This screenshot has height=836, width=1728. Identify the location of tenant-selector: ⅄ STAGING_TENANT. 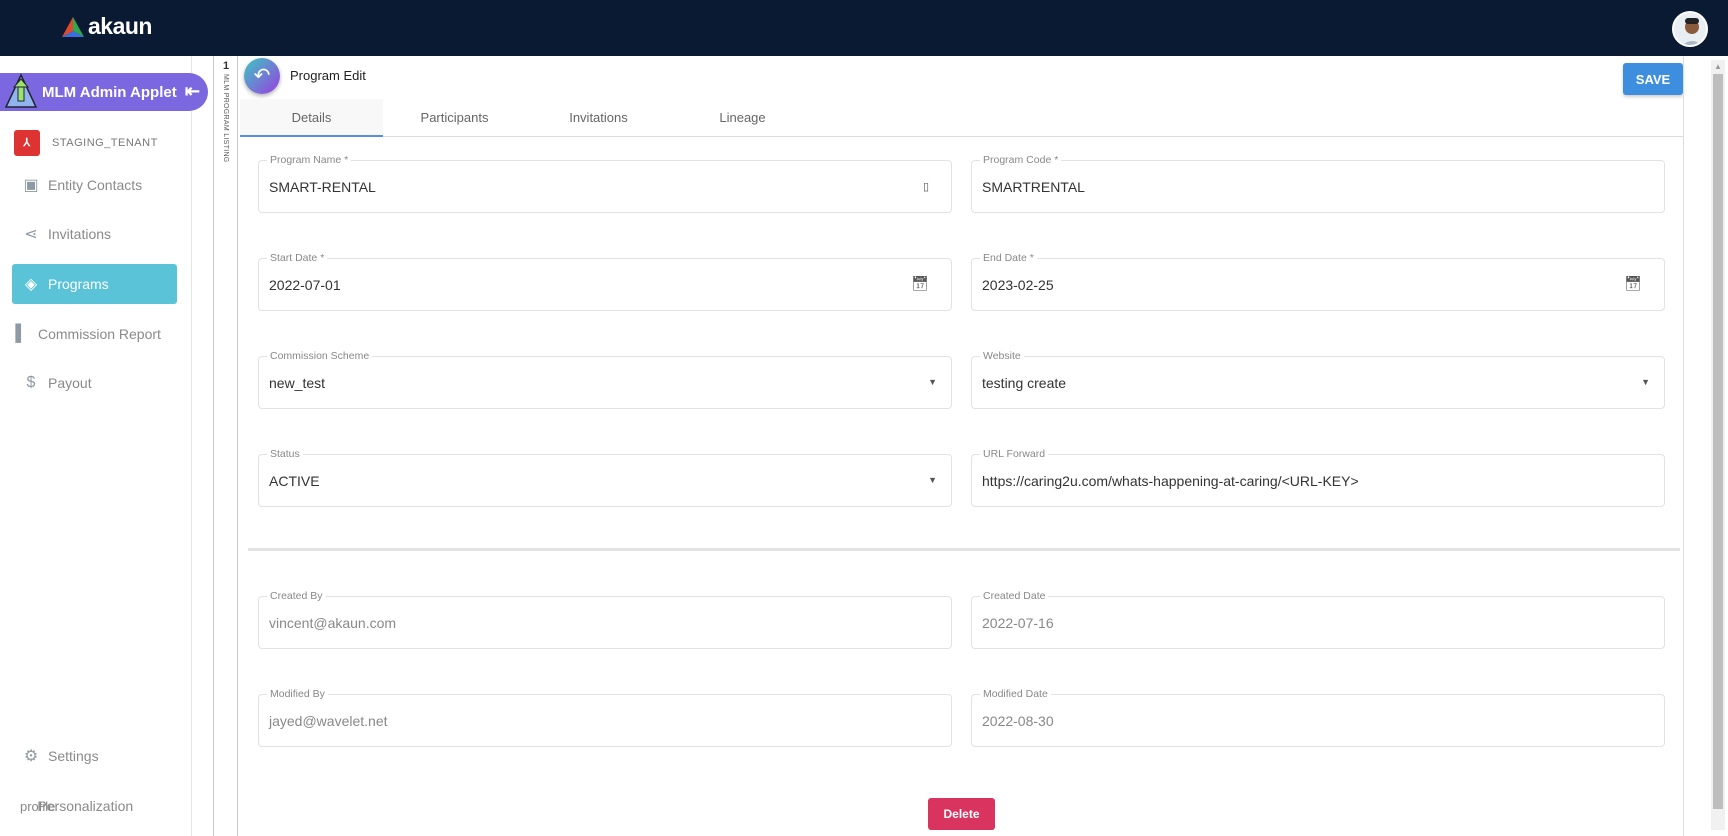
(86, 143).